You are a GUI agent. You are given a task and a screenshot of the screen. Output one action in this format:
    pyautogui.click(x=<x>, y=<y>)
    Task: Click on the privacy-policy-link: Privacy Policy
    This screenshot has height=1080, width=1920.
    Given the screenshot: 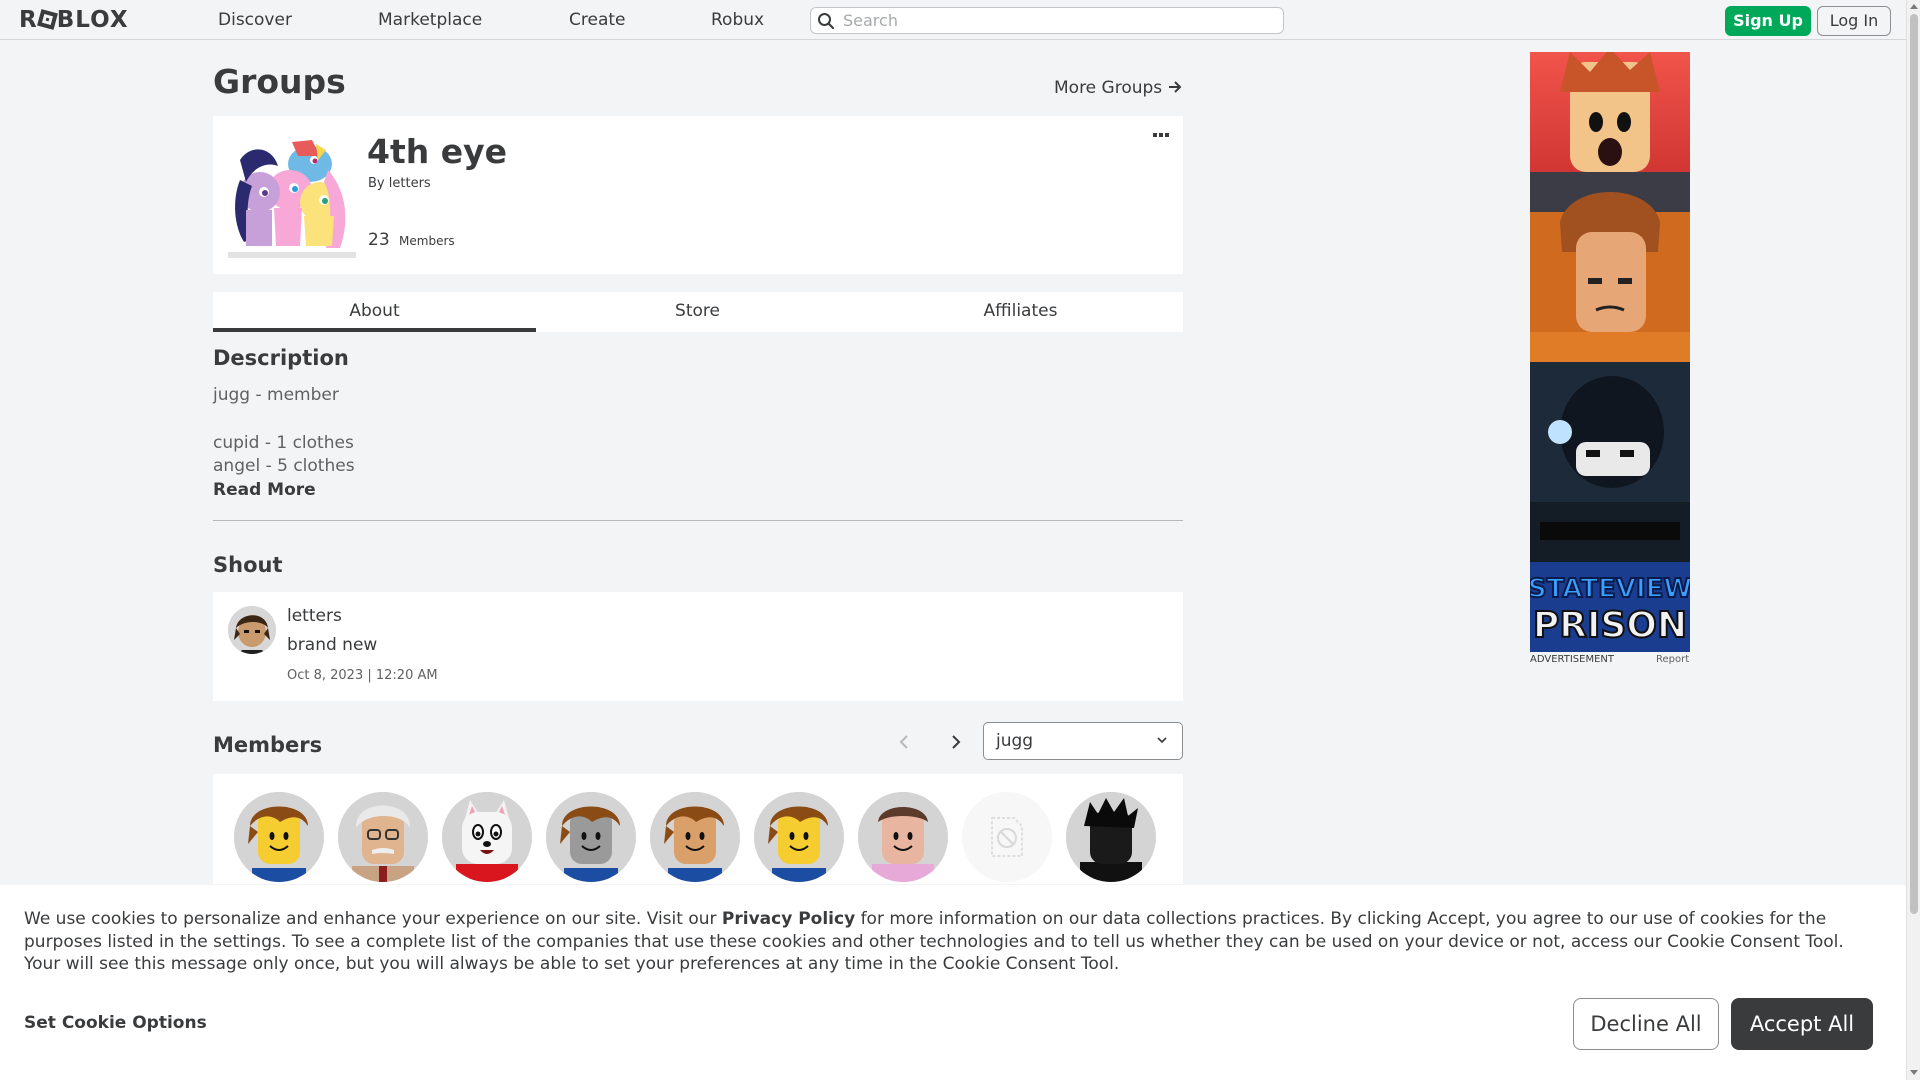 What is the action you would take?
    pyautogui.click(x=788, y=919)
    